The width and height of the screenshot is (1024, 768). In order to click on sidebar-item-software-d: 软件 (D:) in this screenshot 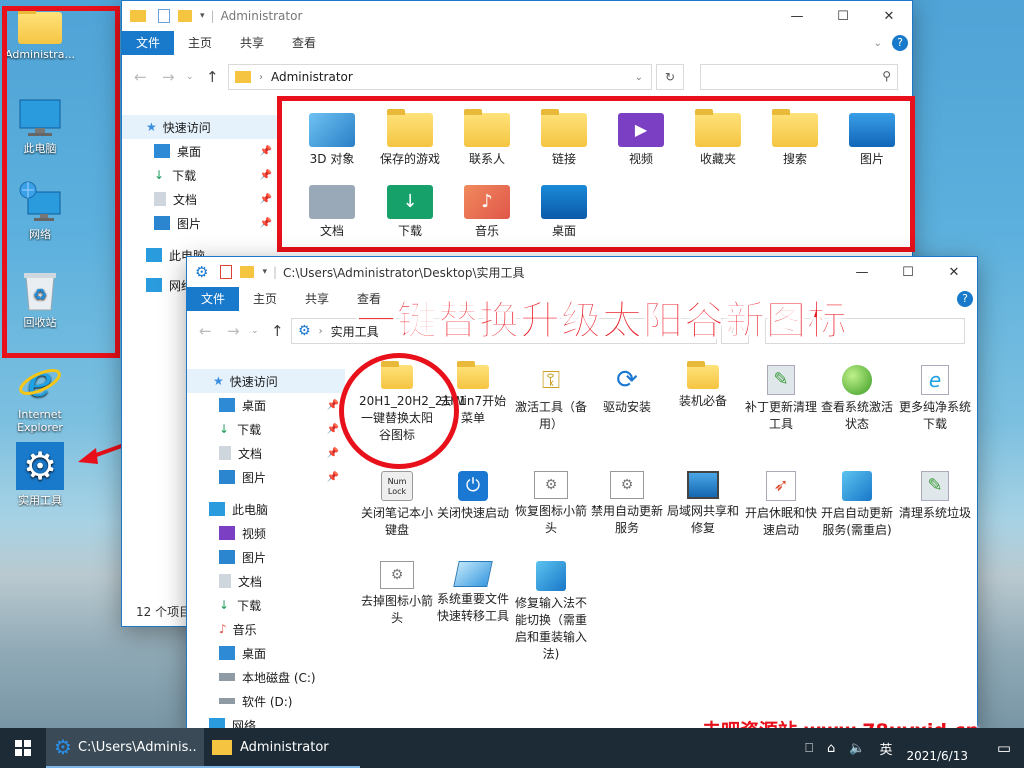, I will do `click(266, 701)`.